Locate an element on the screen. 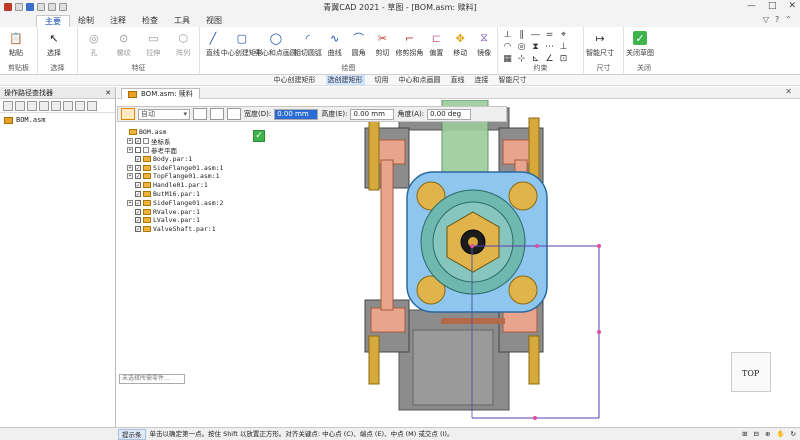 The image size is (800, 440). history-center-circle: 中心和点画圆 is located at coordinates (420, 80).